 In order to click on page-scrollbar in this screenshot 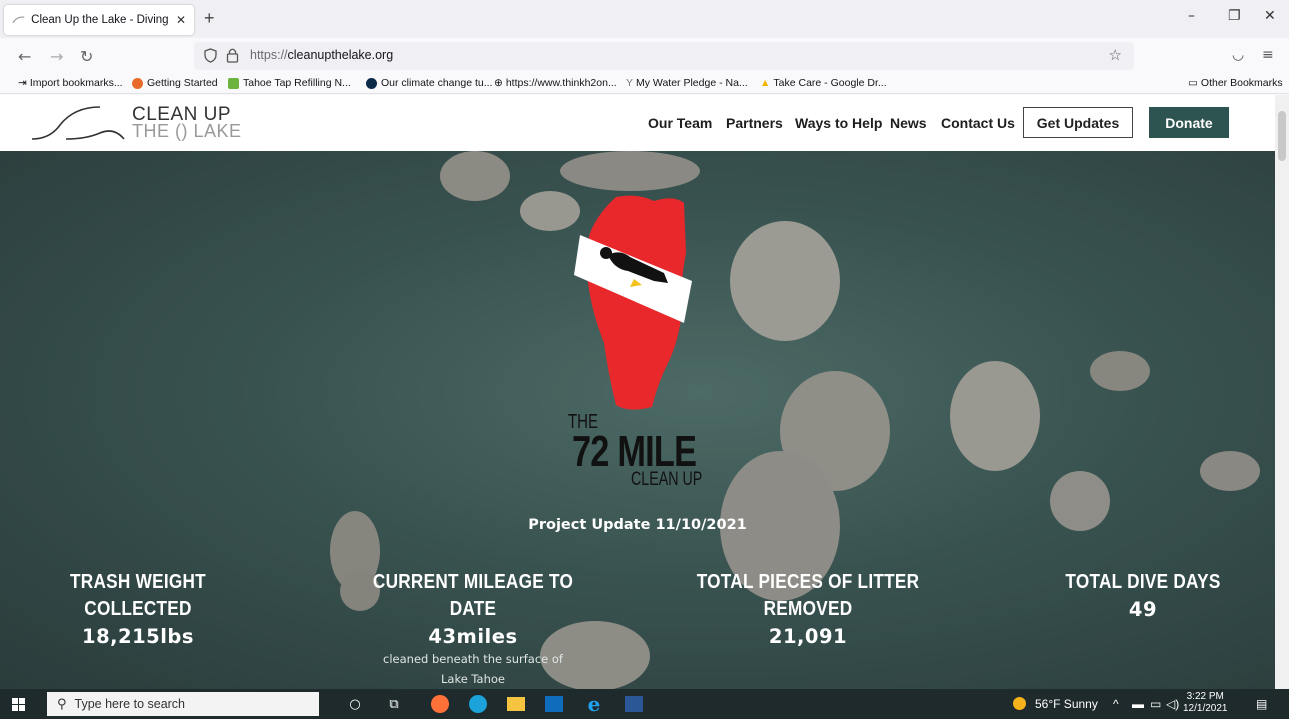, I will do `click(1282, 392)`.